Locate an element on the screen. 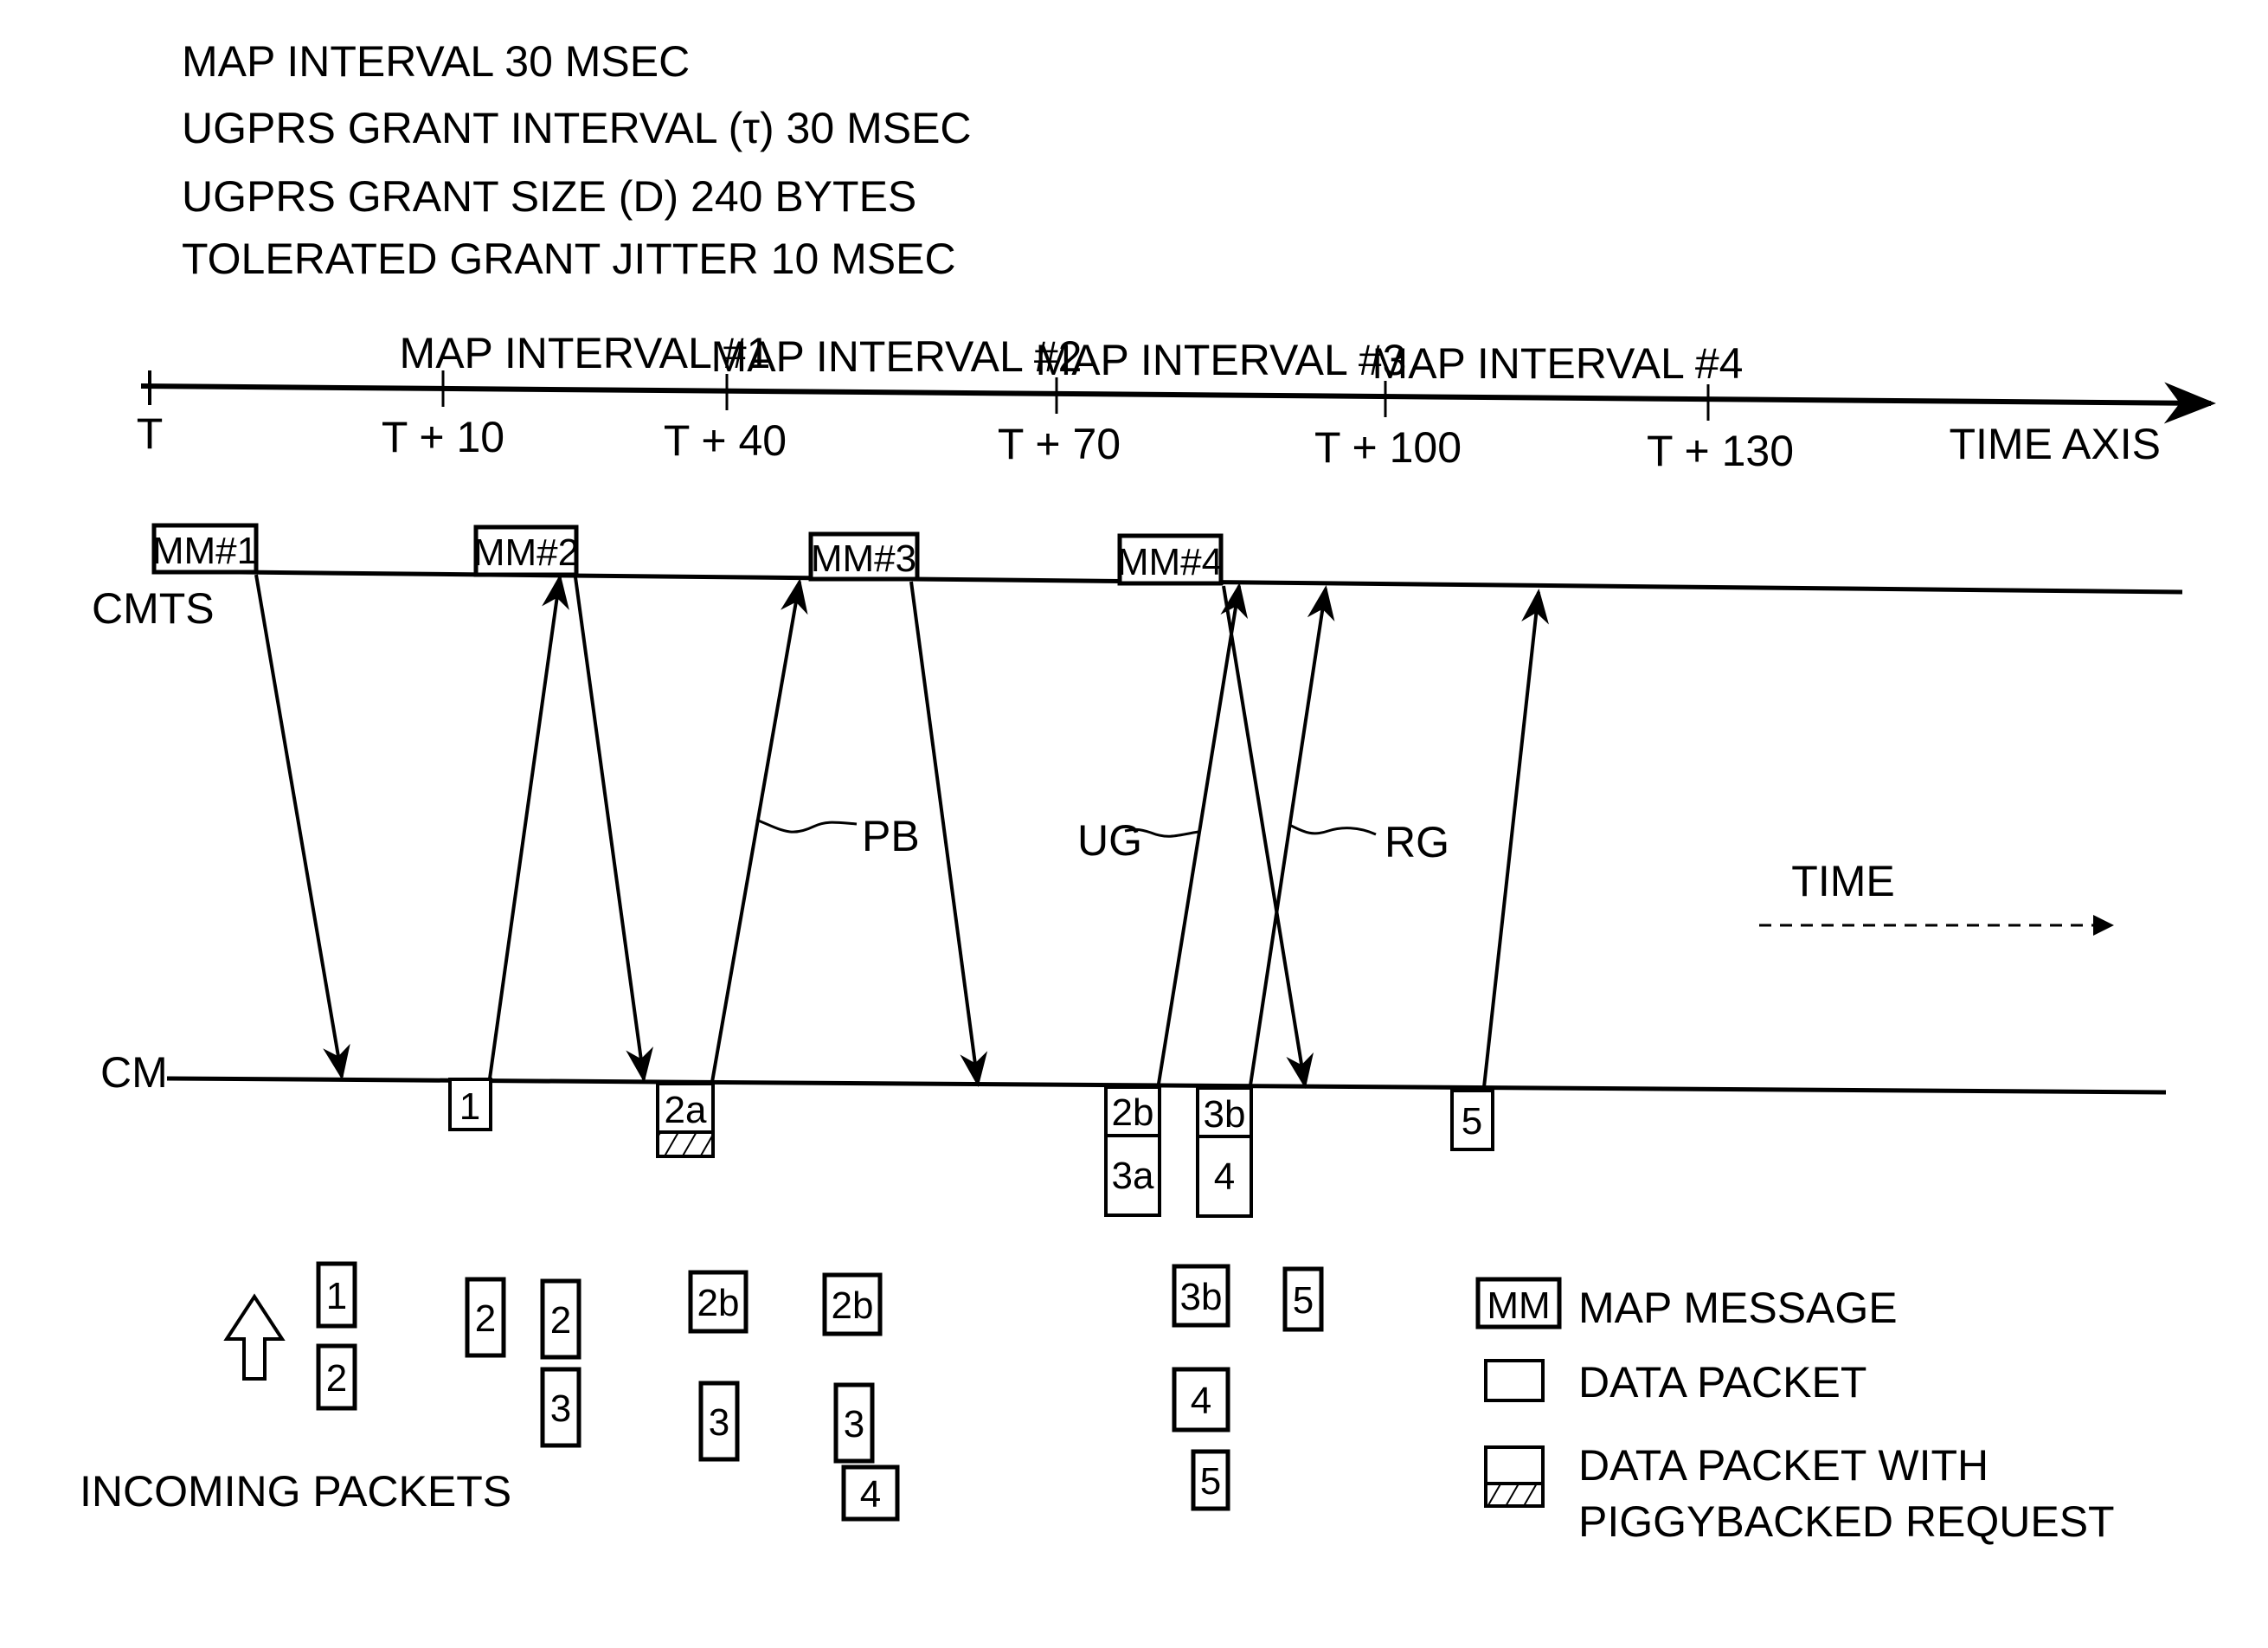  cm-label: CM is located at coordinates (134, 1072).